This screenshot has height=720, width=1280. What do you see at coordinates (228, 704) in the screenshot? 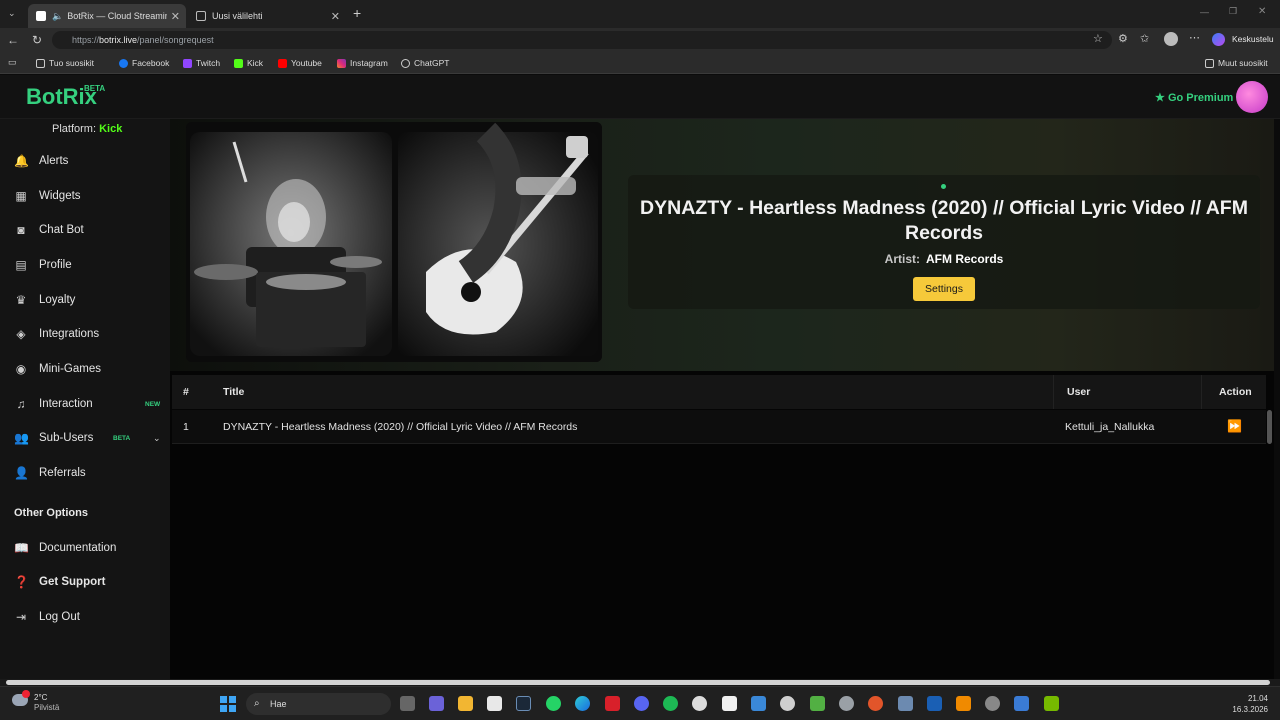
I see `start-windows-icon` at bounding box center [228, 704].